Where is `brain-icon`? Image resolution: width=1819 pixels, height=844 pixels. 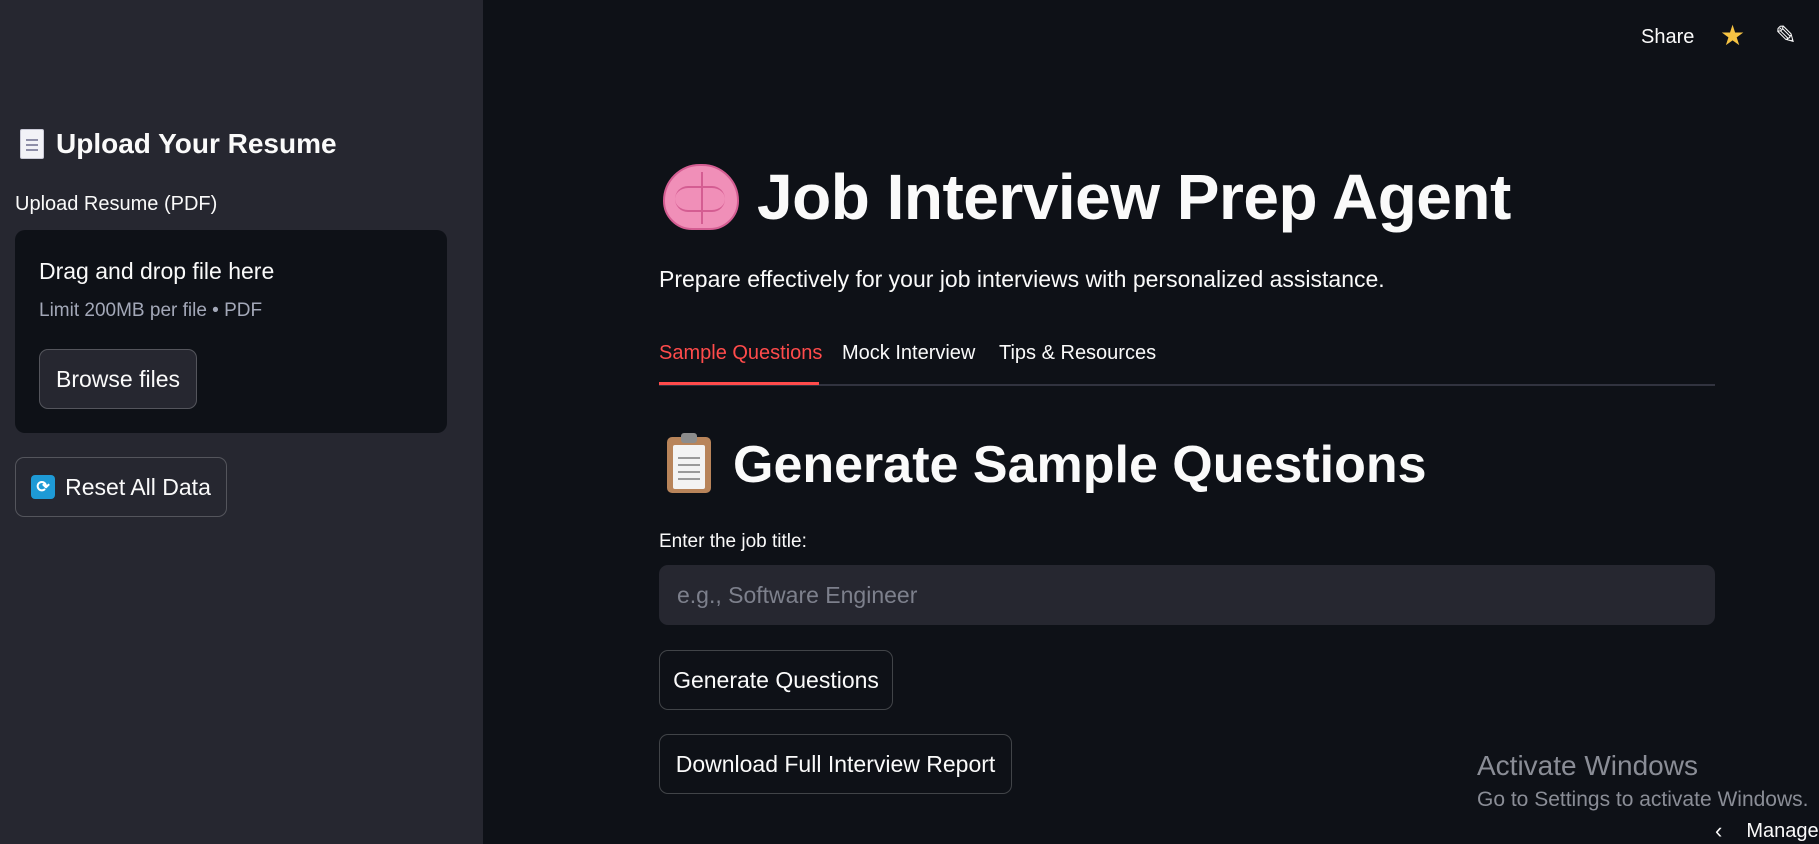 brain-icon is located at coordinates (701, 197).